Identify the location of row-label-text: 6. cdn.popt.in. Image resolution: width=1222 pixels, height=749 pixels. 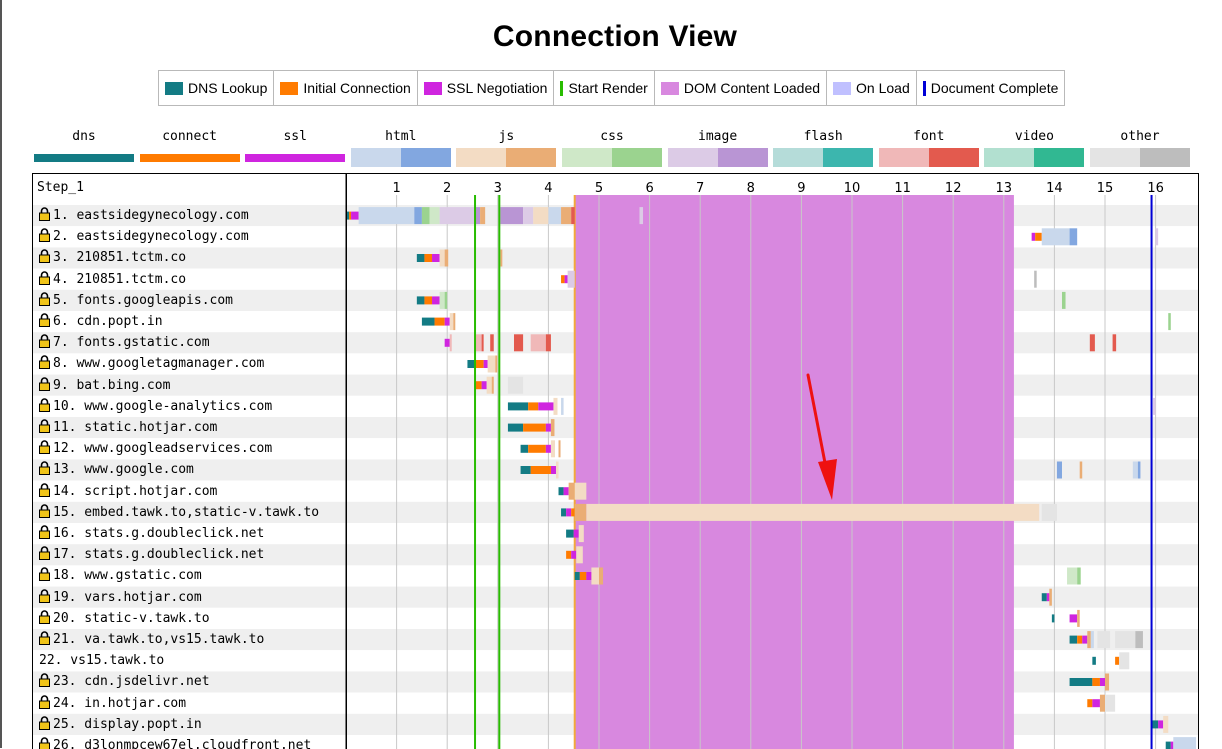
(108, 321).